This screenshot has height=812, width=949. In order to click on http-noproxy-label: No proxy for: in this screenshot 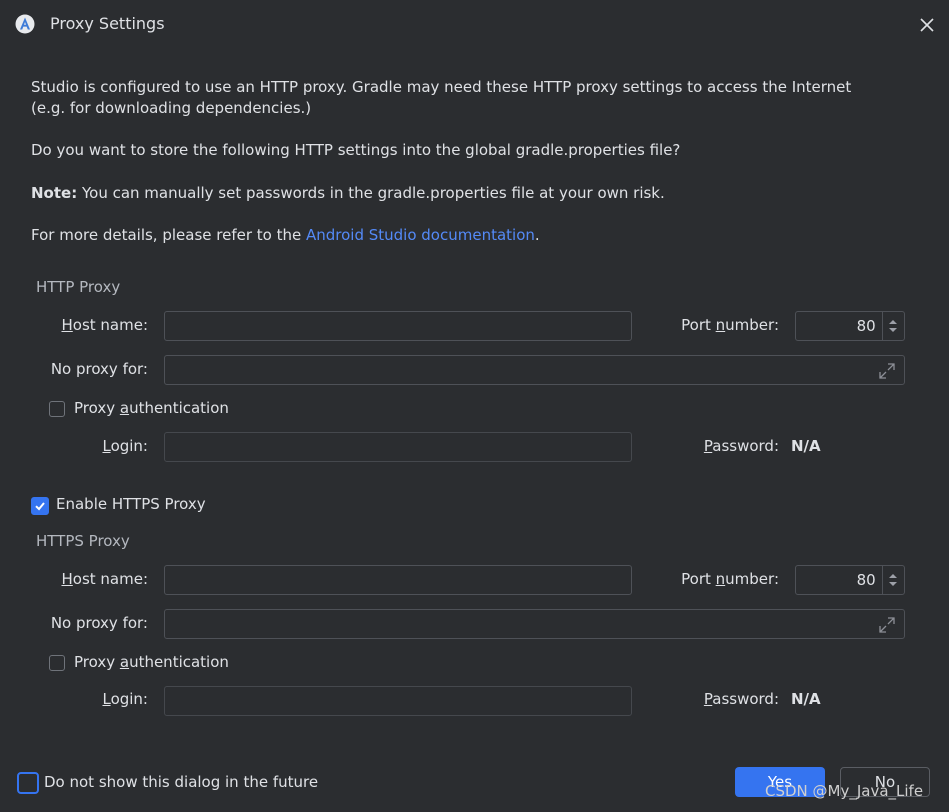, I will do `click(99, 369)`.